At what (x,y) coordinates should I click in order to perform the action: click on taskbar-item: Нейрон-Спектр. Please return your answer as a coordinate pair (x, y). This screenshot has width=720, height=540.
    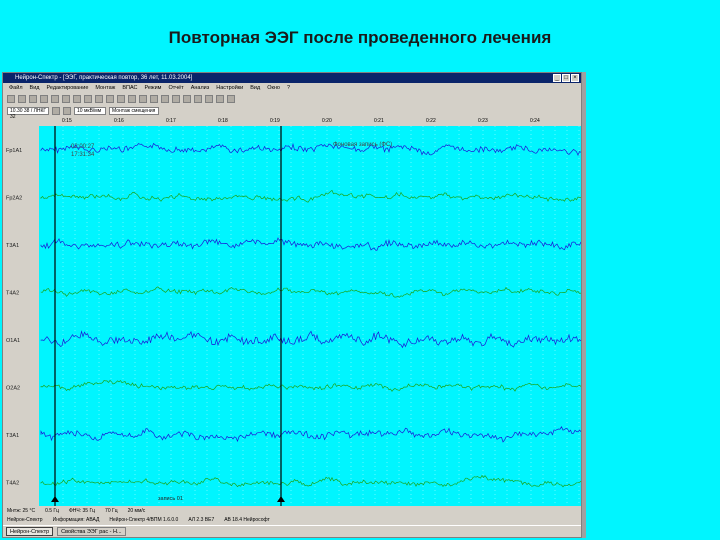
    Looking at the image, I should click on (30, 531).